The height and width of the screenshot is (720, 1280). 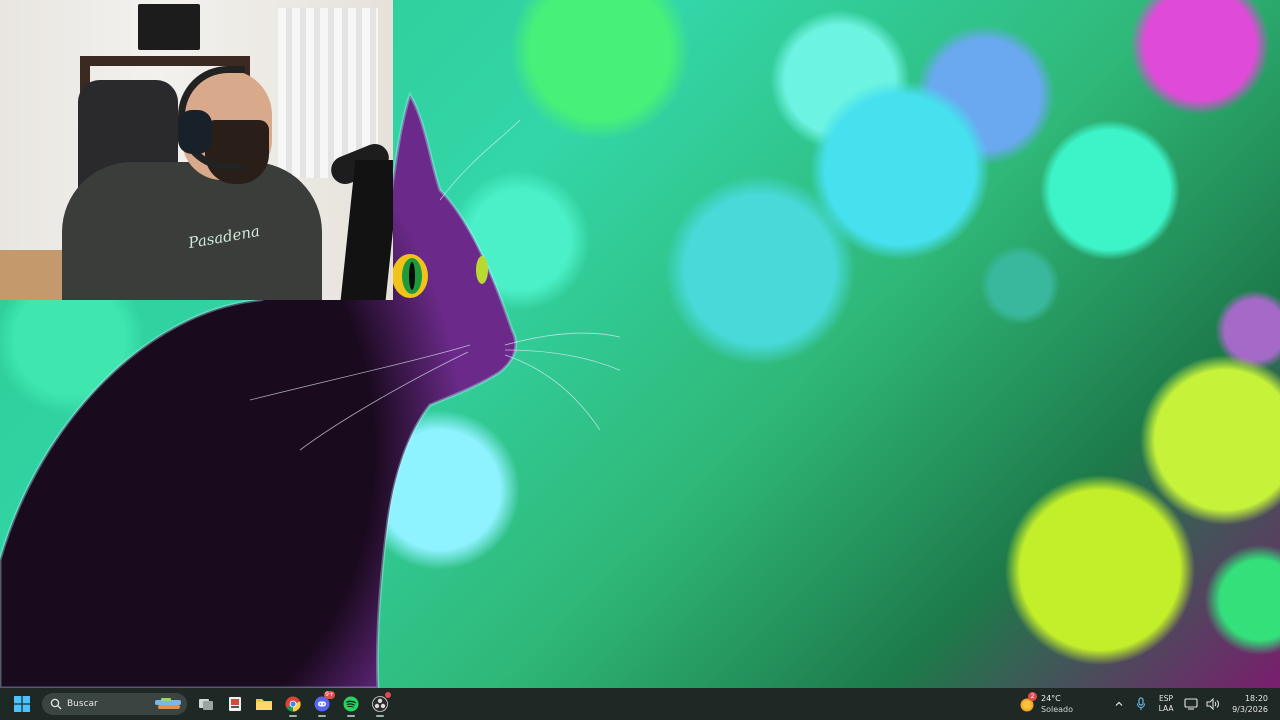 I want to click on input-language-button: ESP LAA, so click(x=1166, y=704).